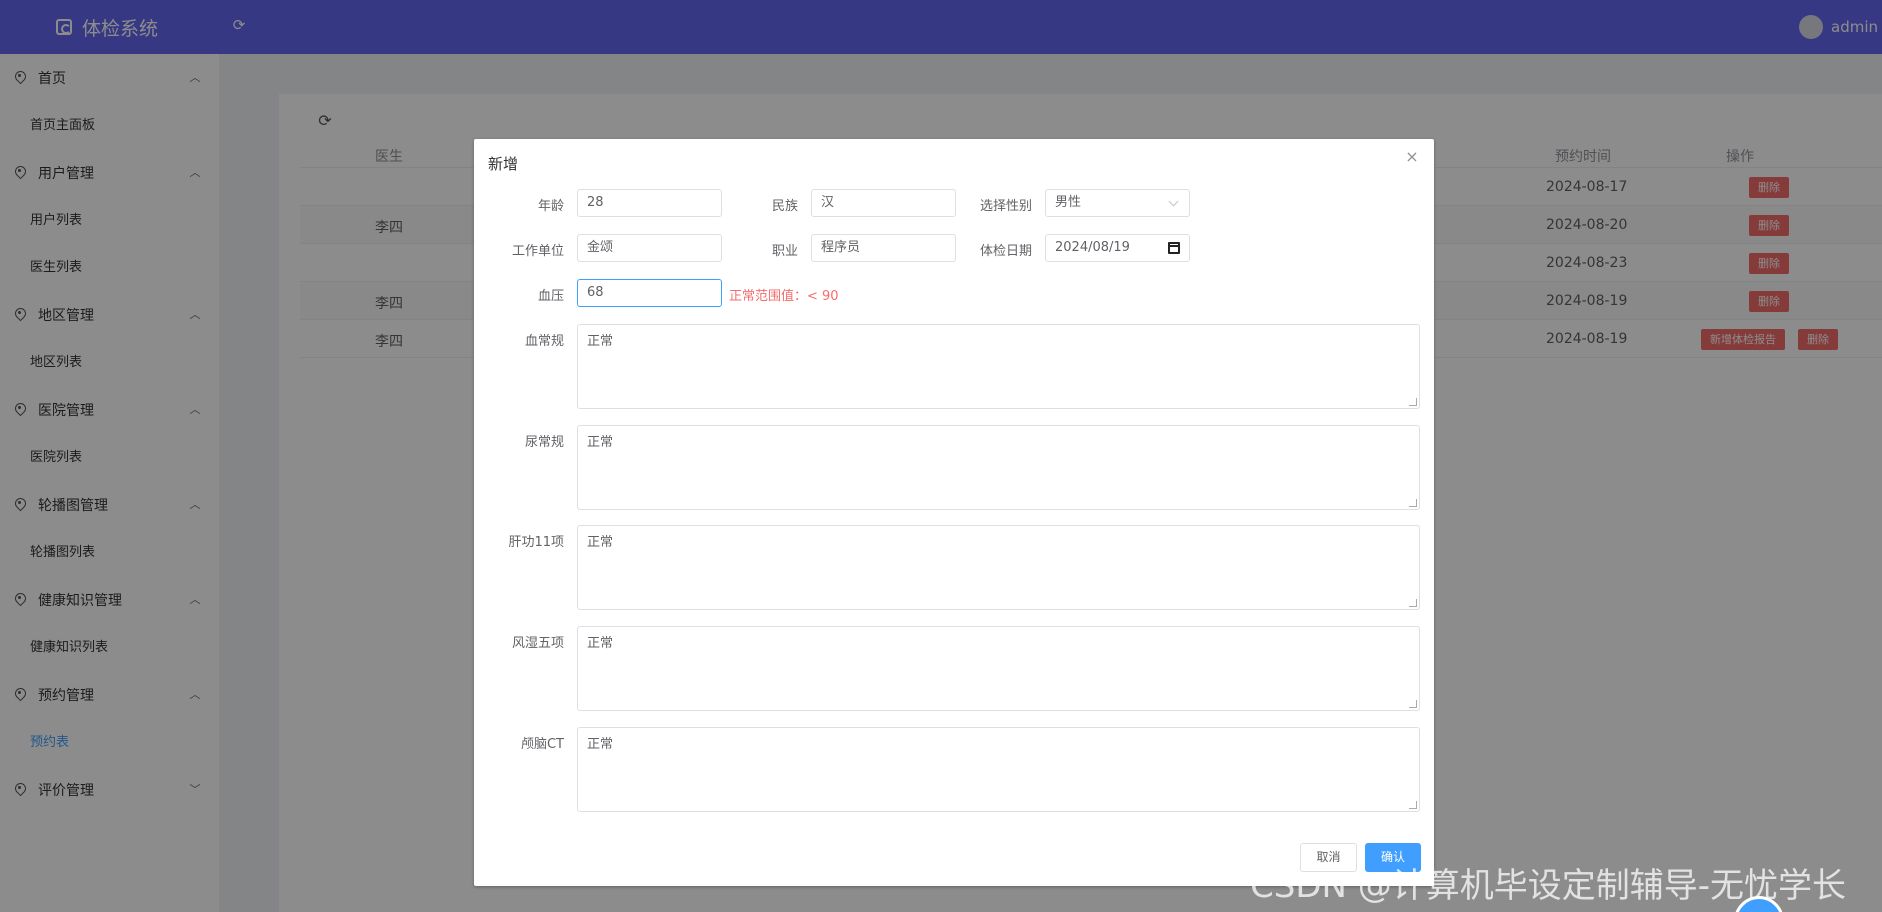  What do you see at coordinates (1005, 251) in the screenshot?
I see `exam-date-label: 体检日期` at bounding box center [1005, 251].